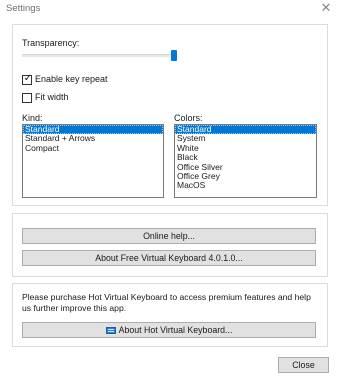 The height and width of the screenshot is (382, 340). What do you see at coordinates (93, 148) in the screenshot?
I see `kind-list-item: Compact` at bounding box center [93, 148].